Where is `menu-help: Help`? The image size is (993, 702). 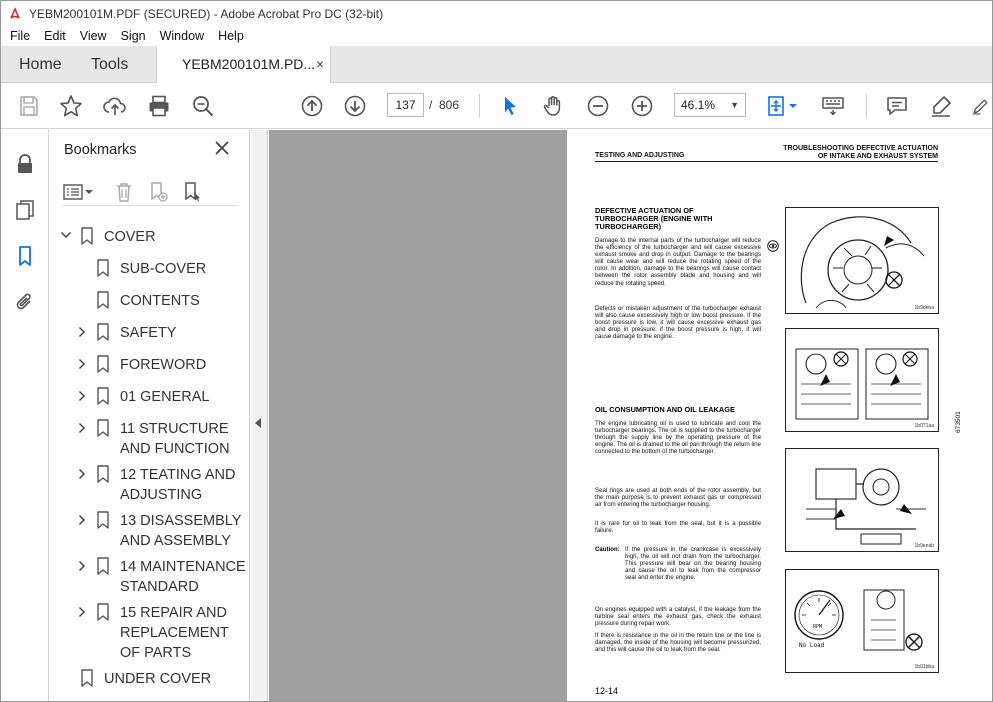 menu-help: Help is located at coordinates (231, 36).